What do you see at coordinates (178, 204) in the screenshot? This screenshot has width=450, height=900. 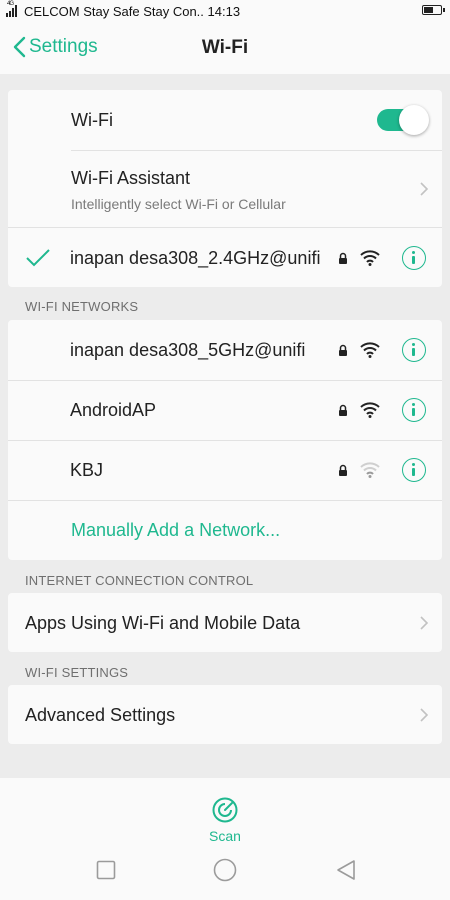 I see `wifi-assistant-subtitle: Intelligently select Wi-Fi or Cellular` at bounding box center [178, 204].